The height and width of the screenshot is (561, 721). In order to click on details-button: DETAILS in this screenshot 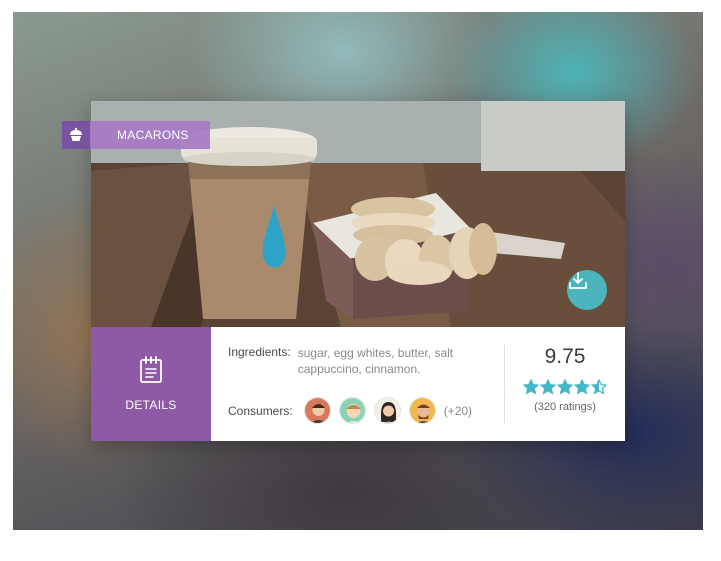, I will do `click(151, 384)`.